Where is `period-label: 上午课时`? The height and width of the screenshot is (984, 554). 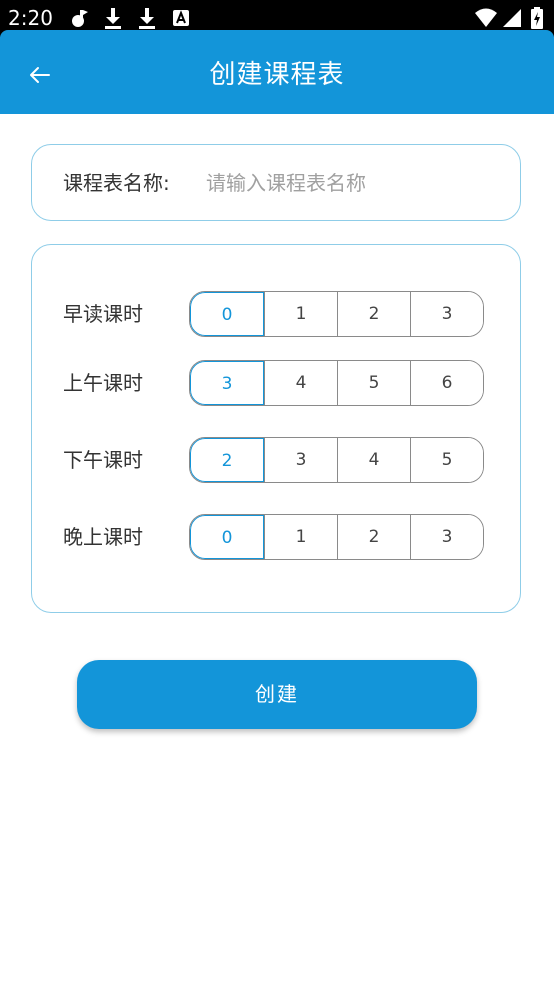 period-label: 上午课时 is located at coordinates (103, 383).